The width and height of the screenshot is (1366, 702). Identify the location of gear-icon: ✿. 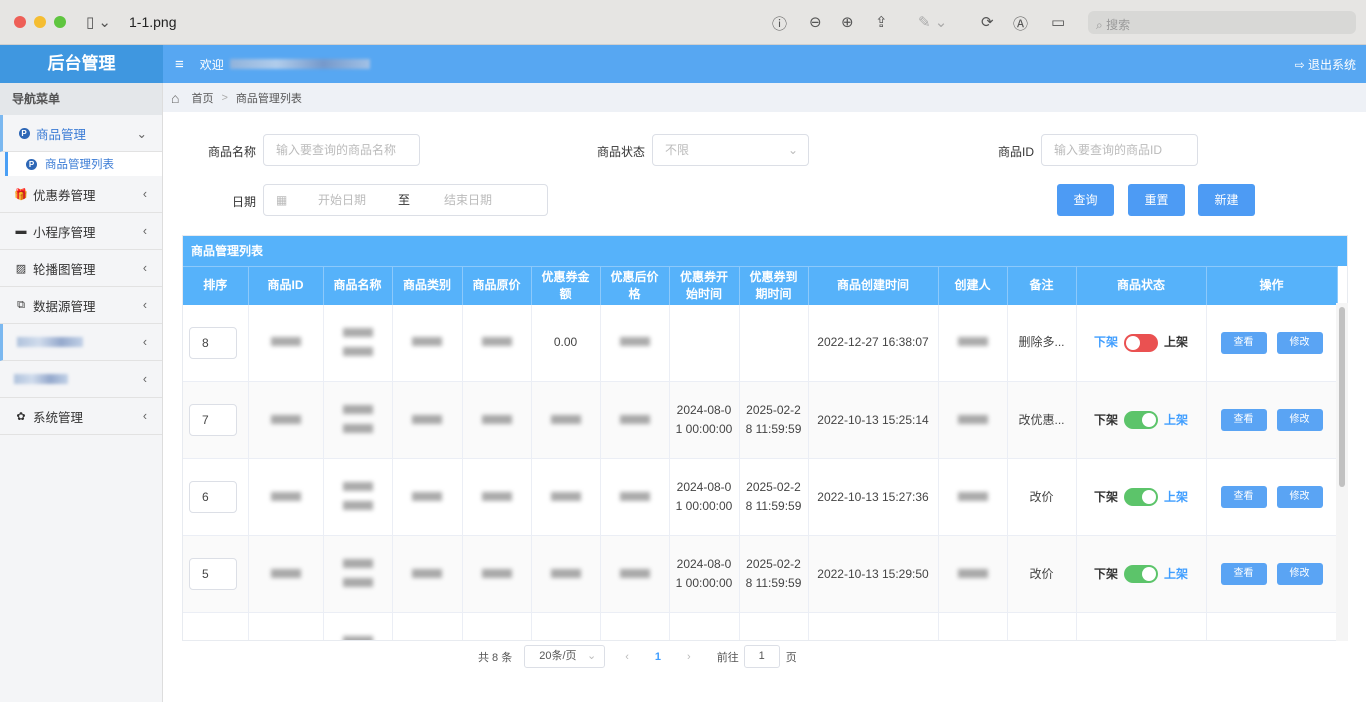
(21, 416).